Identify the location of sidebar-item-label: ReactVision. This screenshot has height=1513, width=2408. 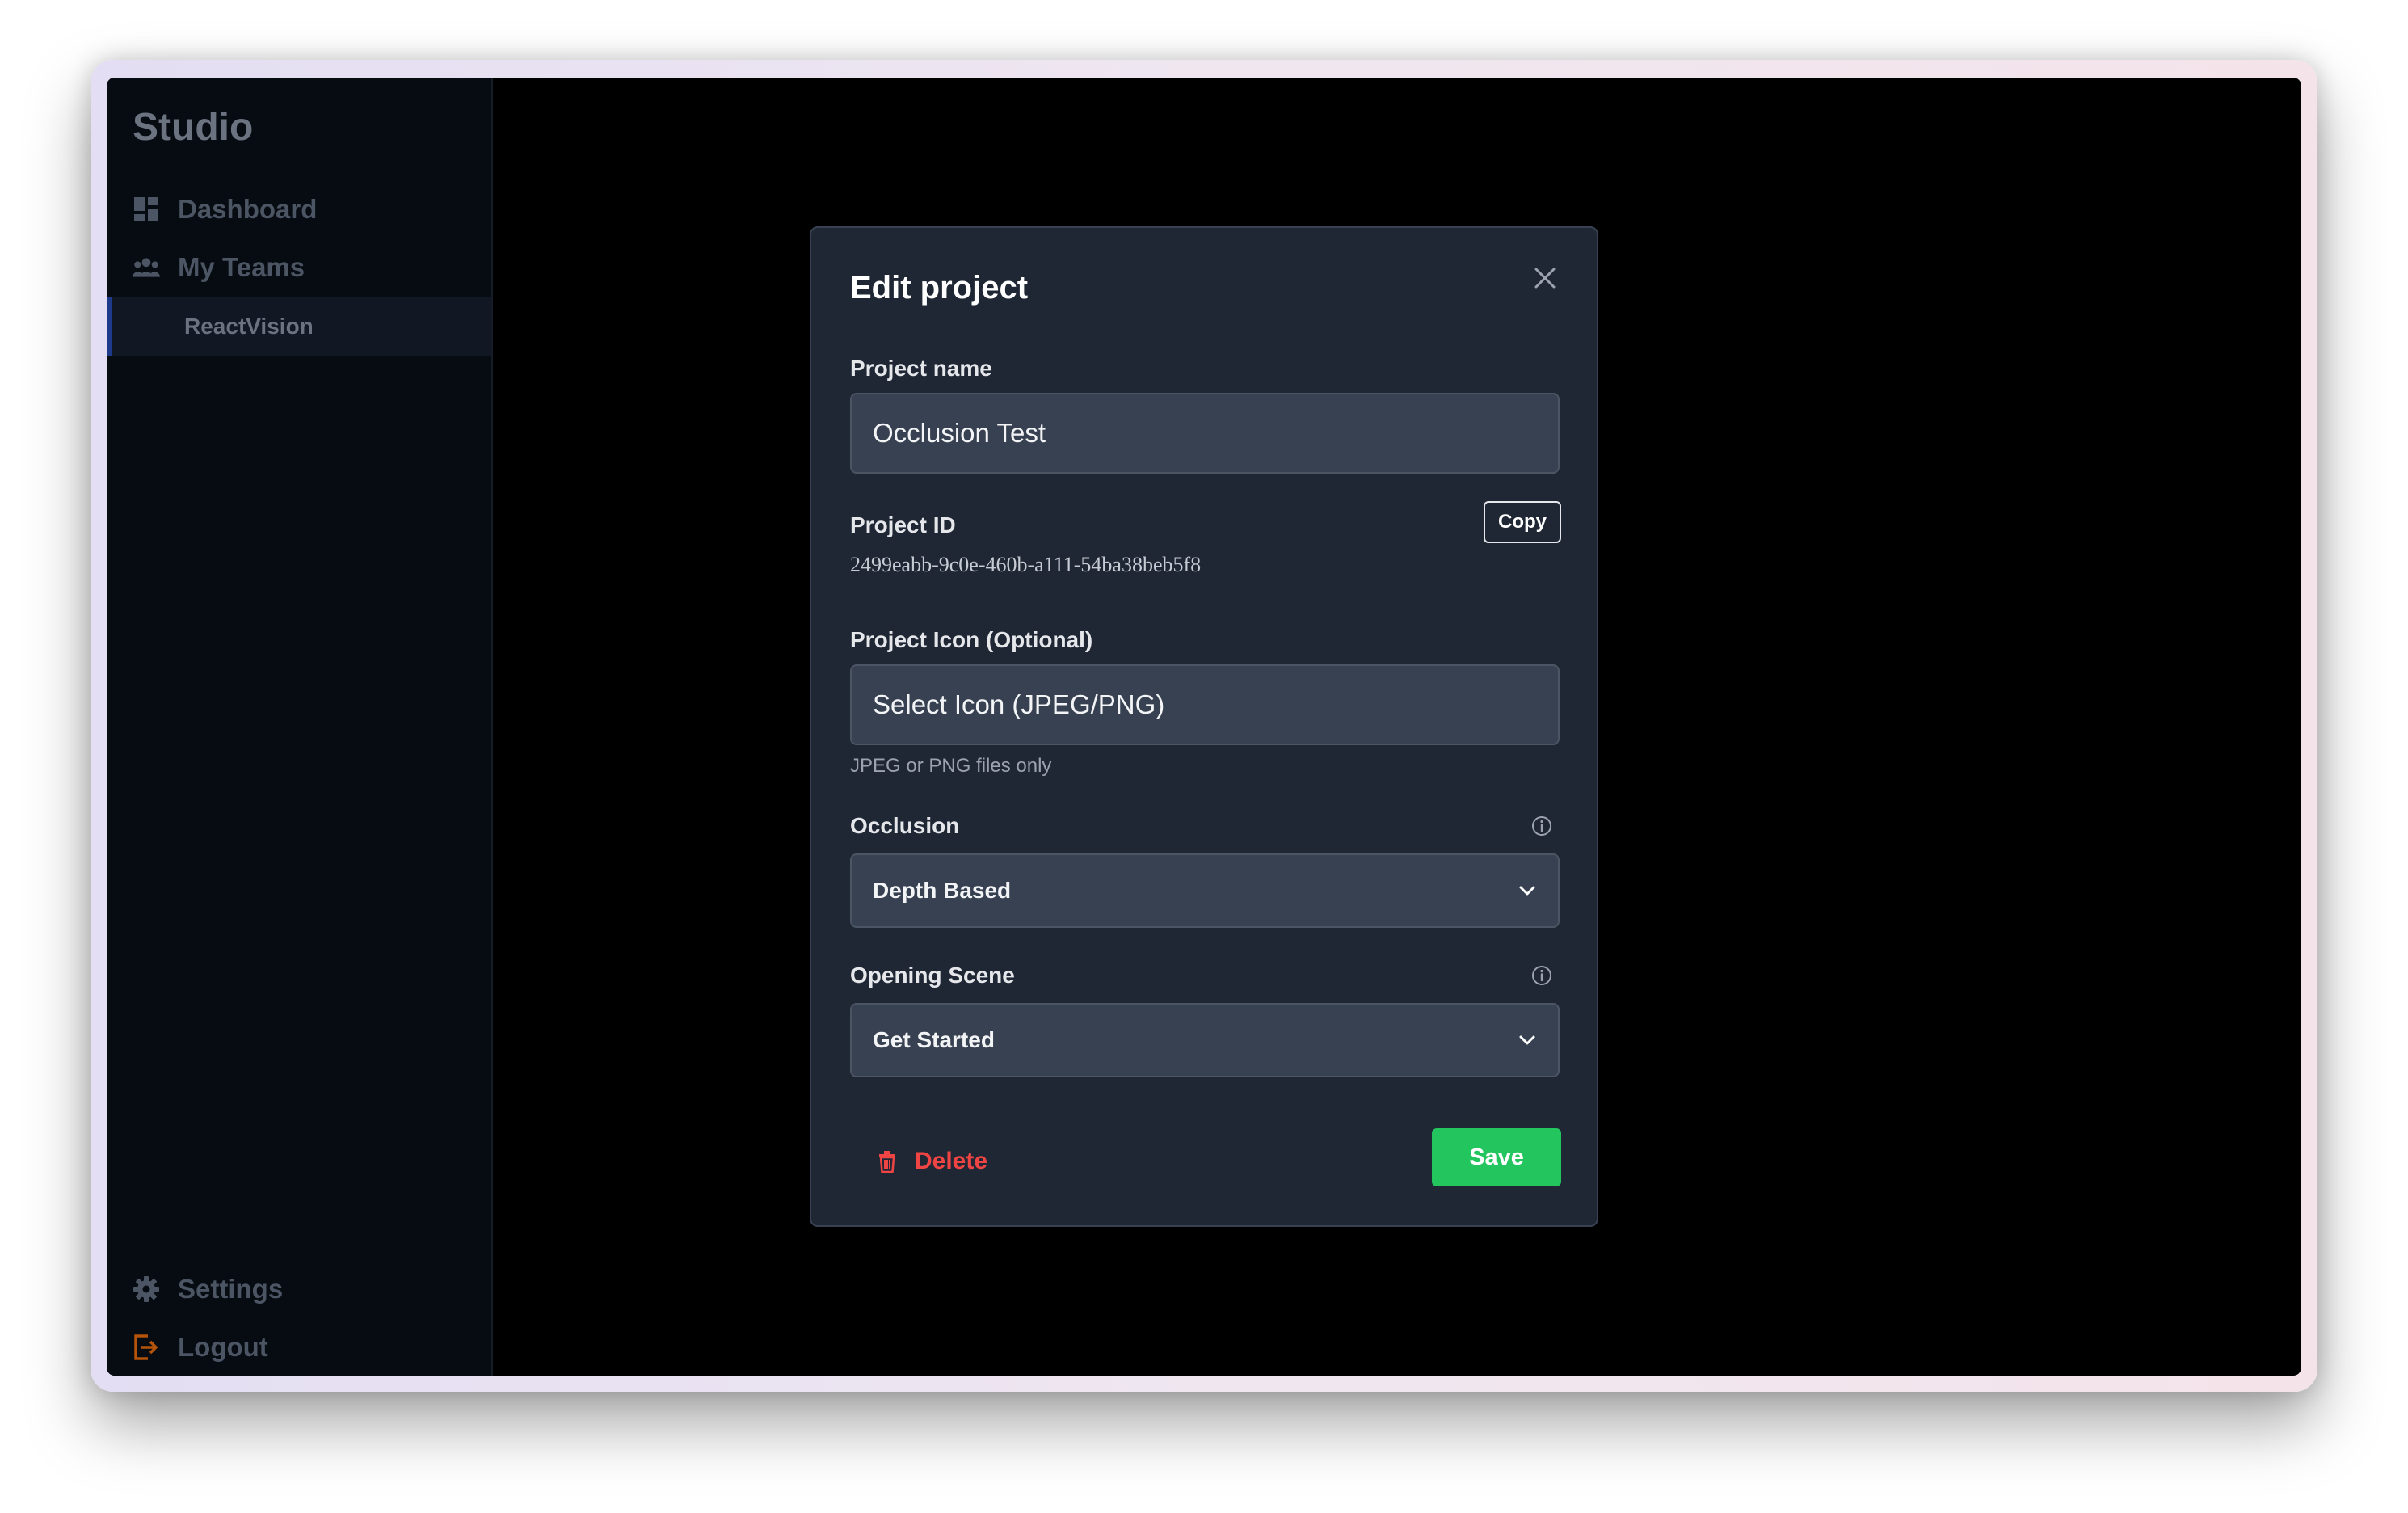
(249, 327).